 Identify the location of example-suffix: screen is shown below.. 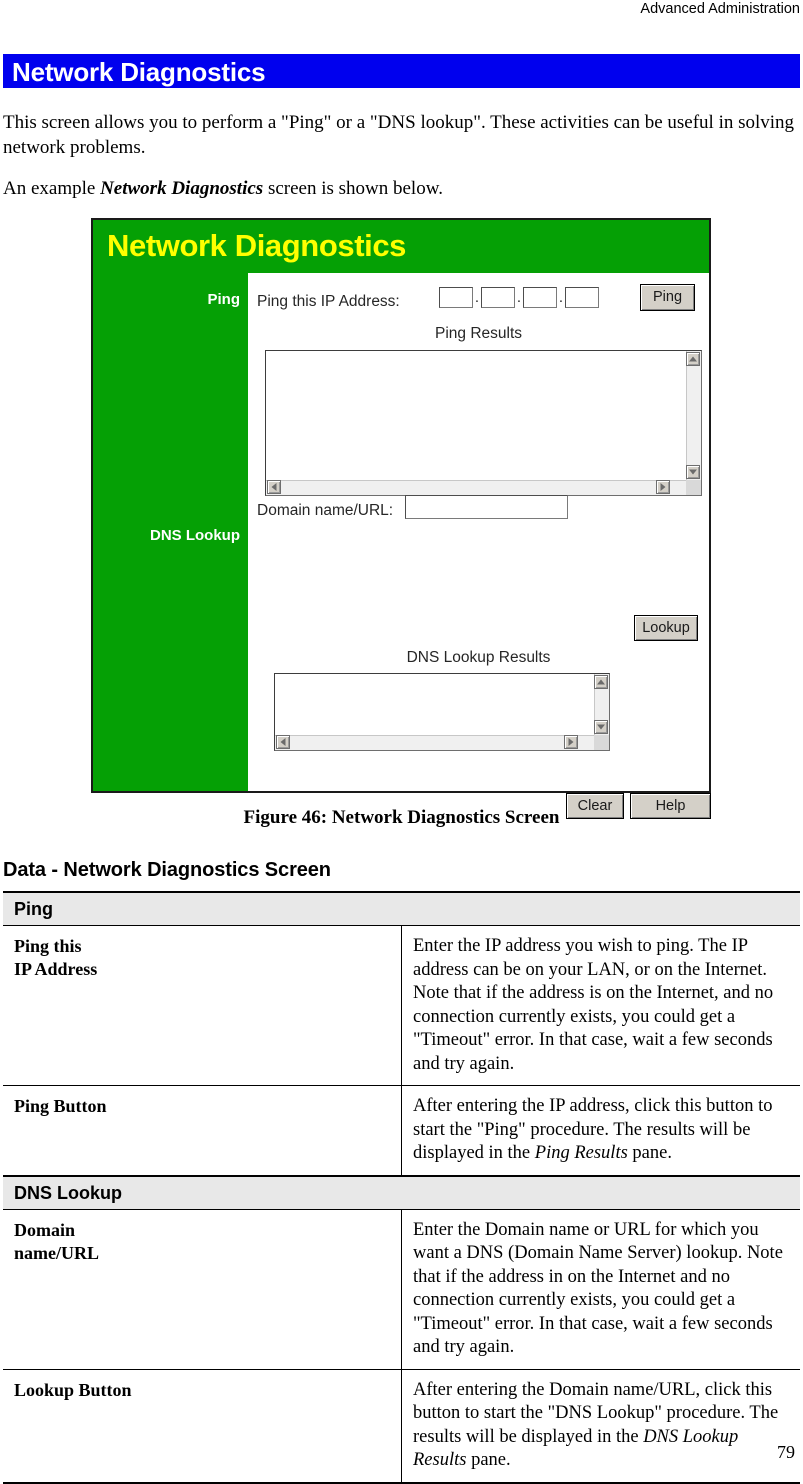
(353, 188).